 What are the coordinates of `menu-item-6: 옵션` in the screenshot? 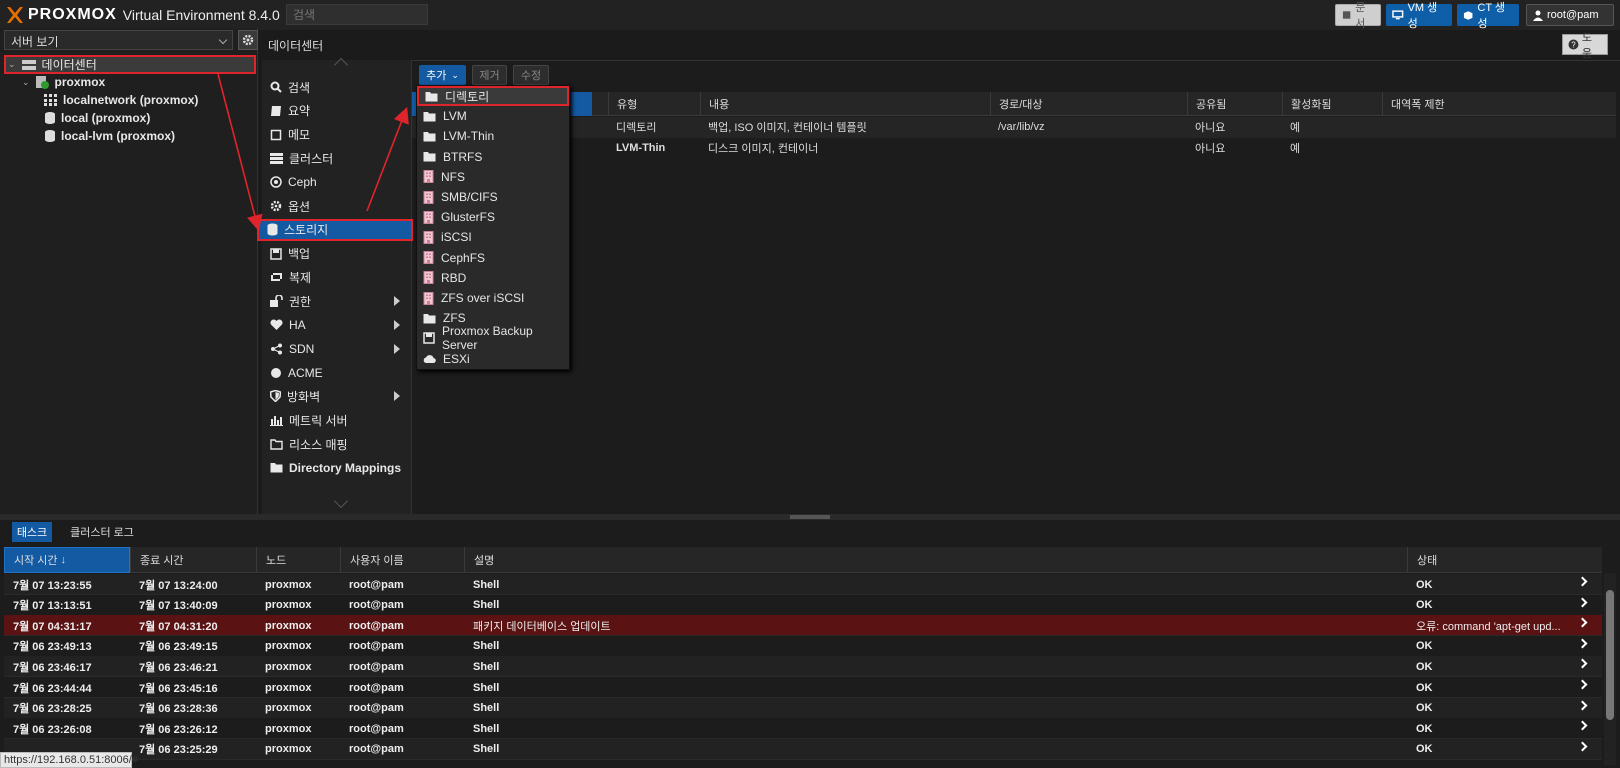 It's located at (337, 206).